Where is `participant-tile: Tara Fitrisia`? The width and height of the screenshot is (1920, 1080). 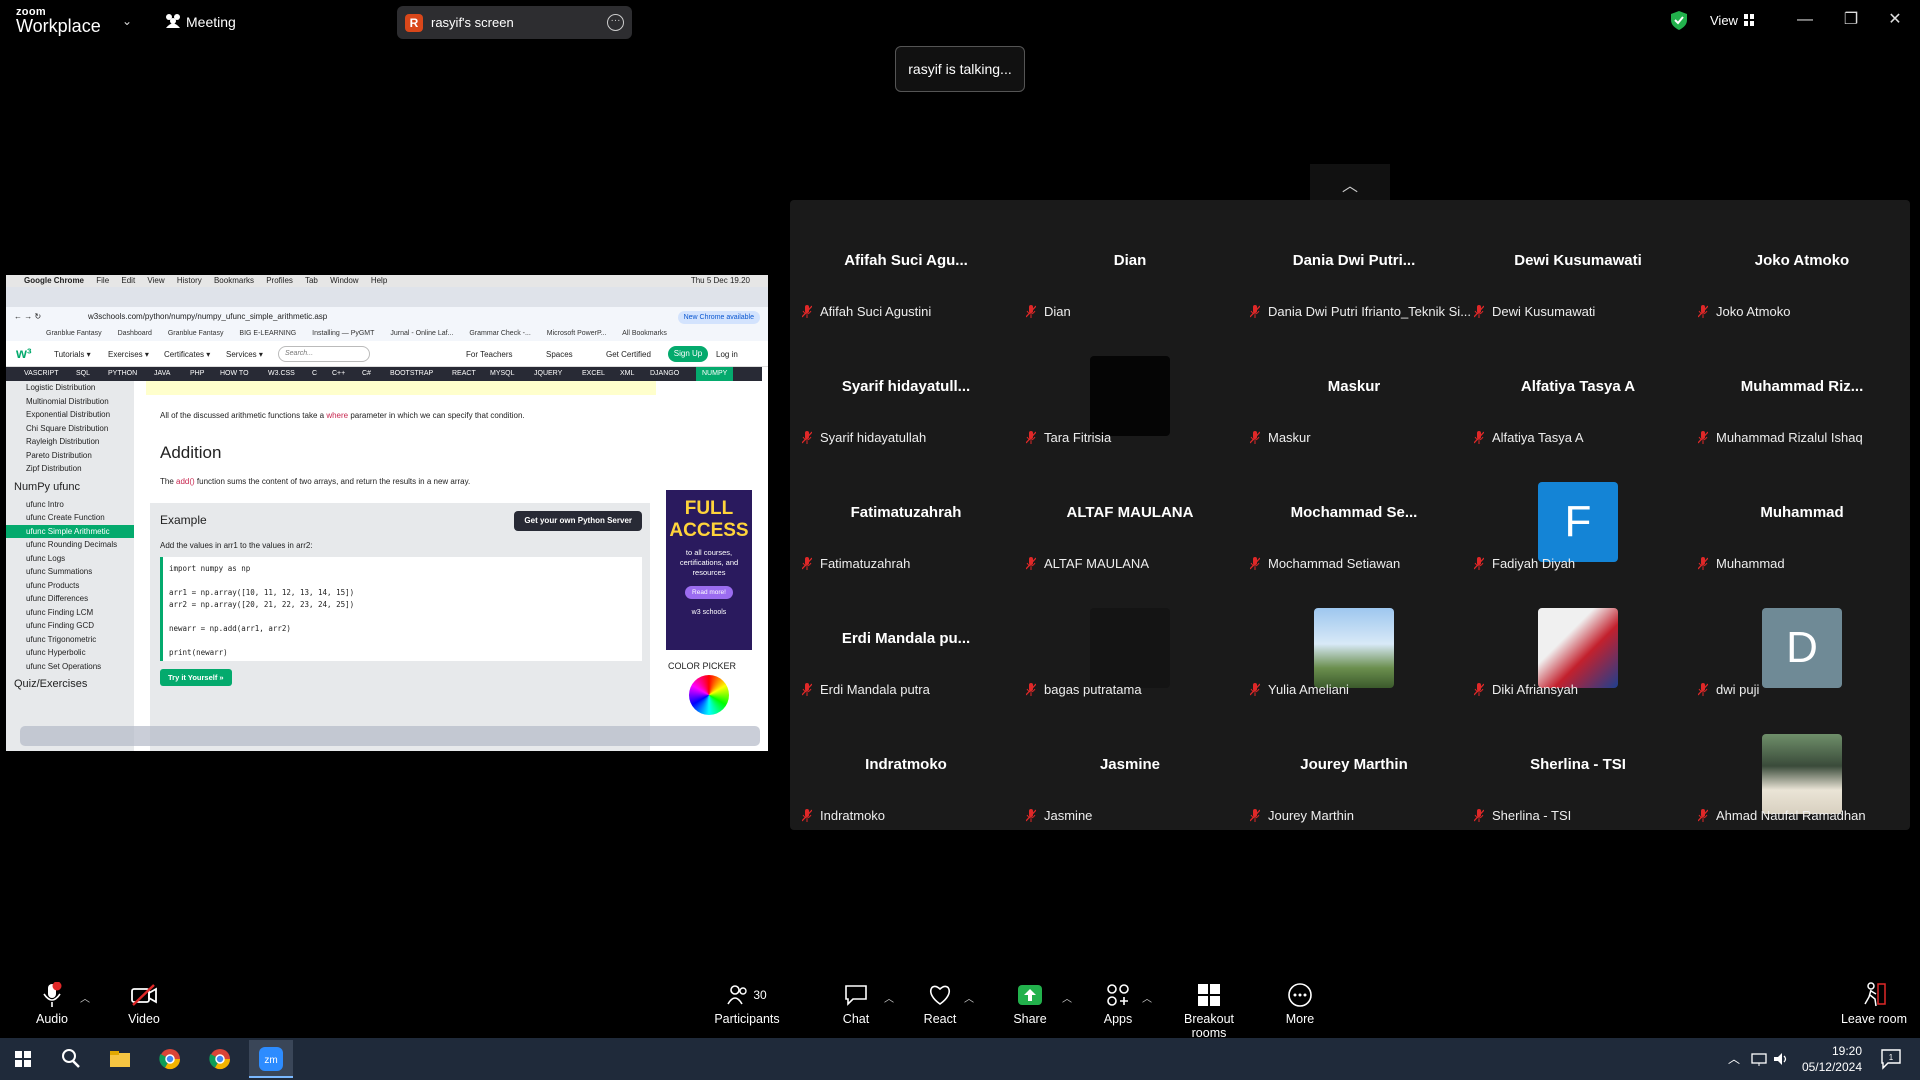
participant-tile: Tara Fitrisia is located at coordinates (1130, 389).